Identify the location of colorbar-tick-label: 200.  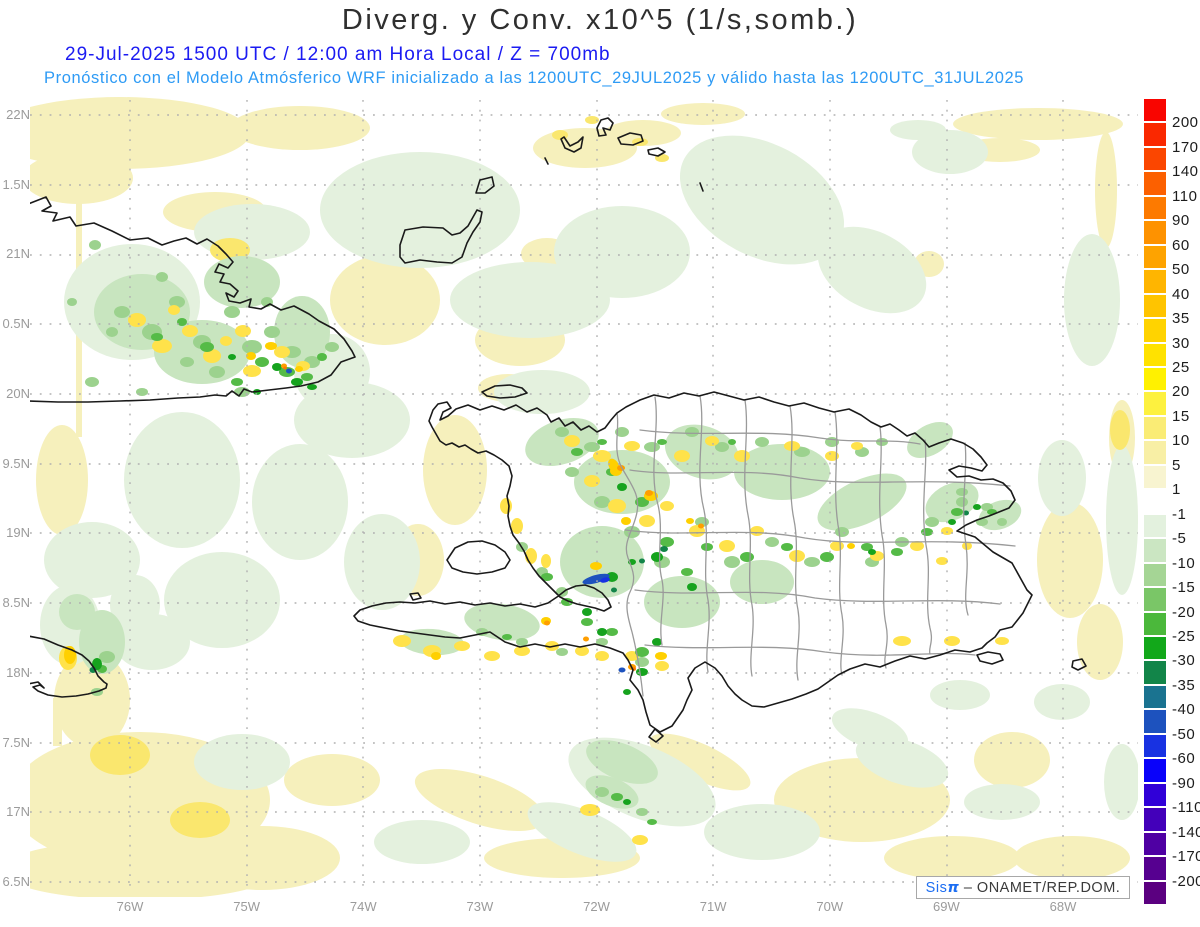
(1185, 123).